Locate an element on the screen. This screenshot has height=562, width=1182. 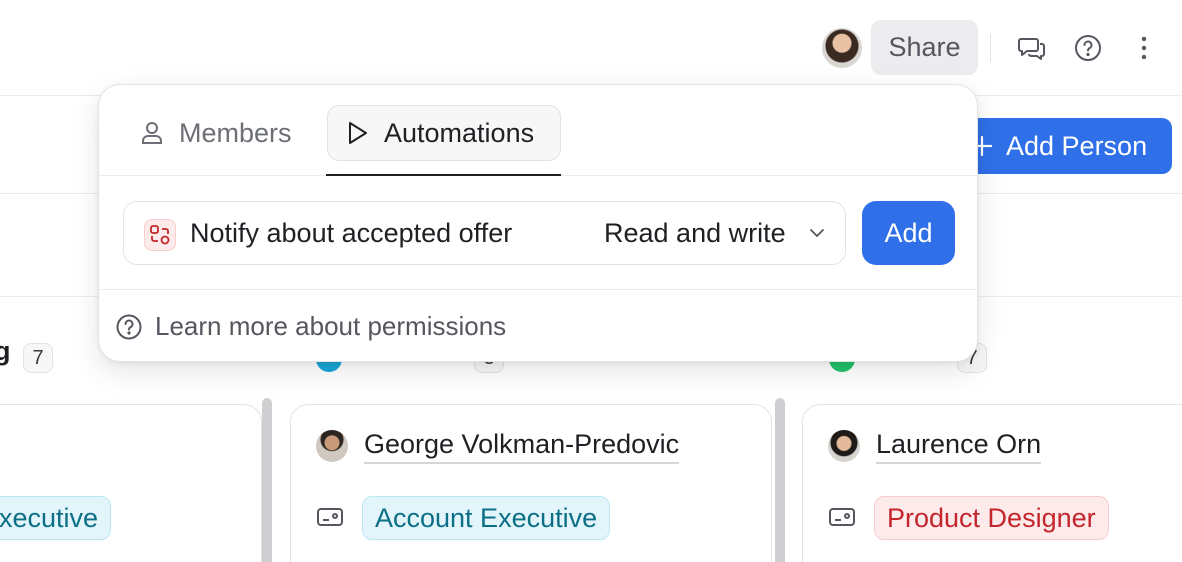
column-count: 7 is located at coordinates (38, 358).